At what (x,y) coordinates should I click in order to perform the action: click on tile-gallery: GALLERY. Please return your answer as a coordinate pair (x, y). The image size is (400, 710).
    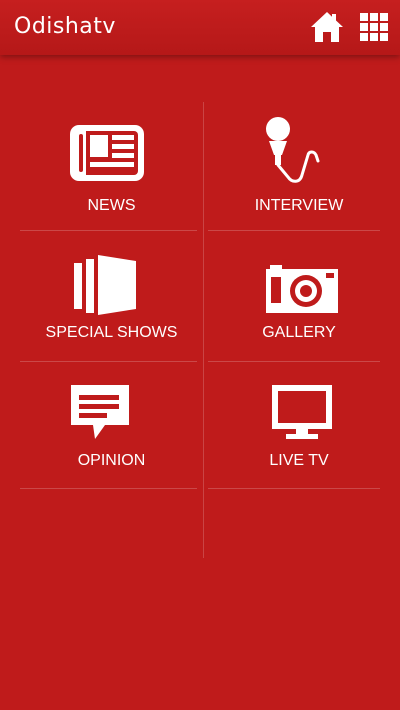
    Looking at the image, I should click on (299, 298).